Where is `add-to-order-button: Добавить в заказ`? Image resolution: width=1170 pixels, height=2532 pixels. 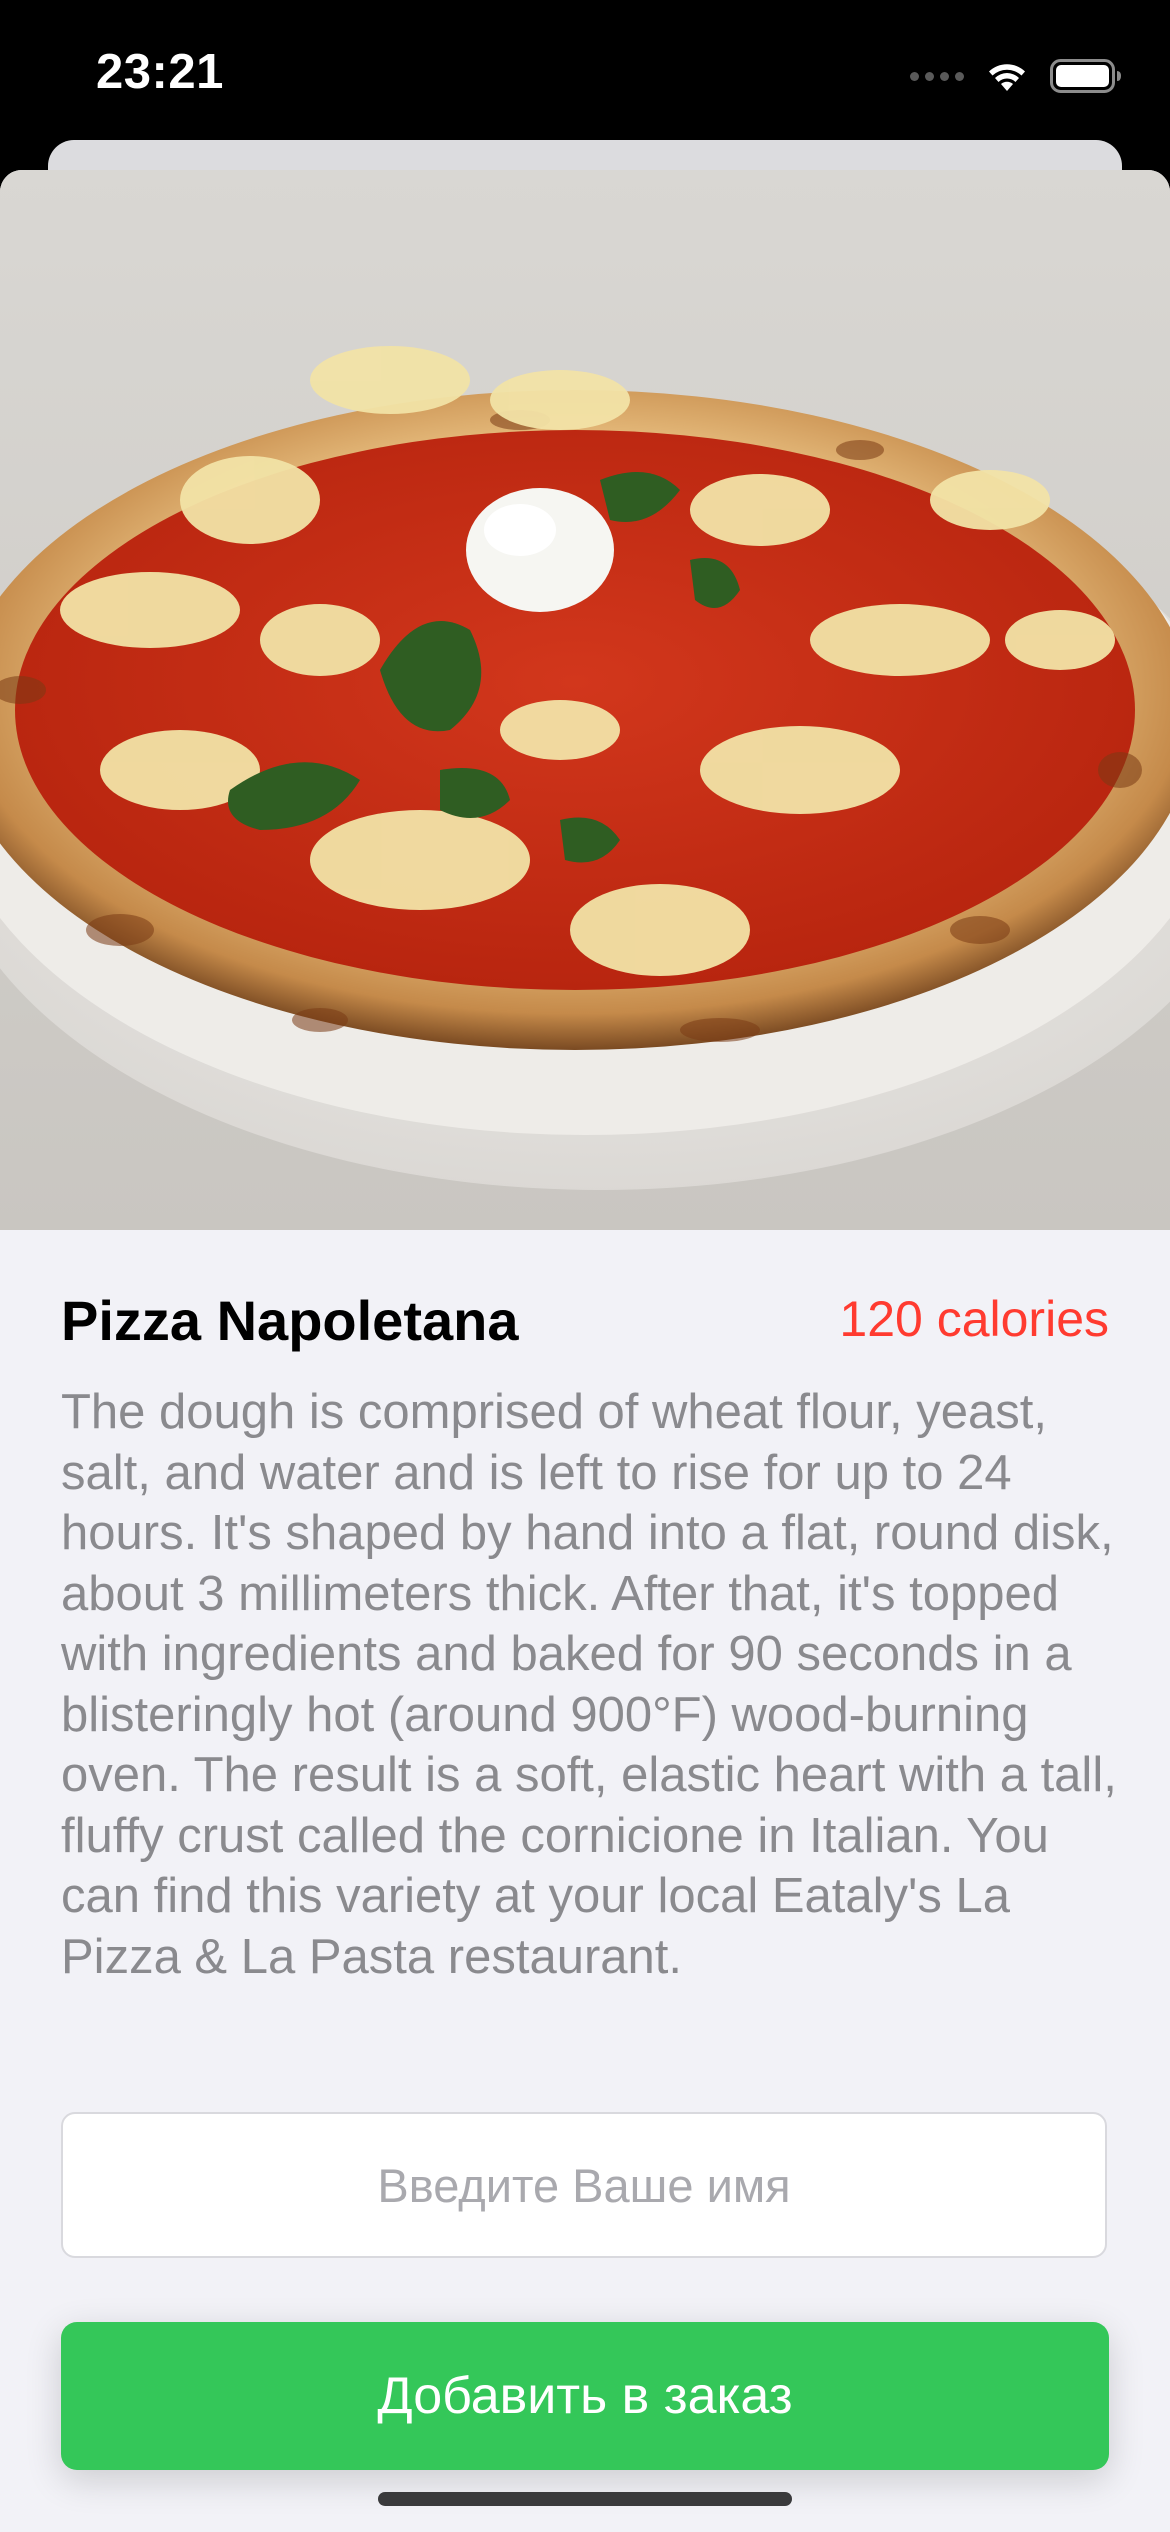 add-to-order-button: Добавить в заказ is located at coordinates (585, 2396).